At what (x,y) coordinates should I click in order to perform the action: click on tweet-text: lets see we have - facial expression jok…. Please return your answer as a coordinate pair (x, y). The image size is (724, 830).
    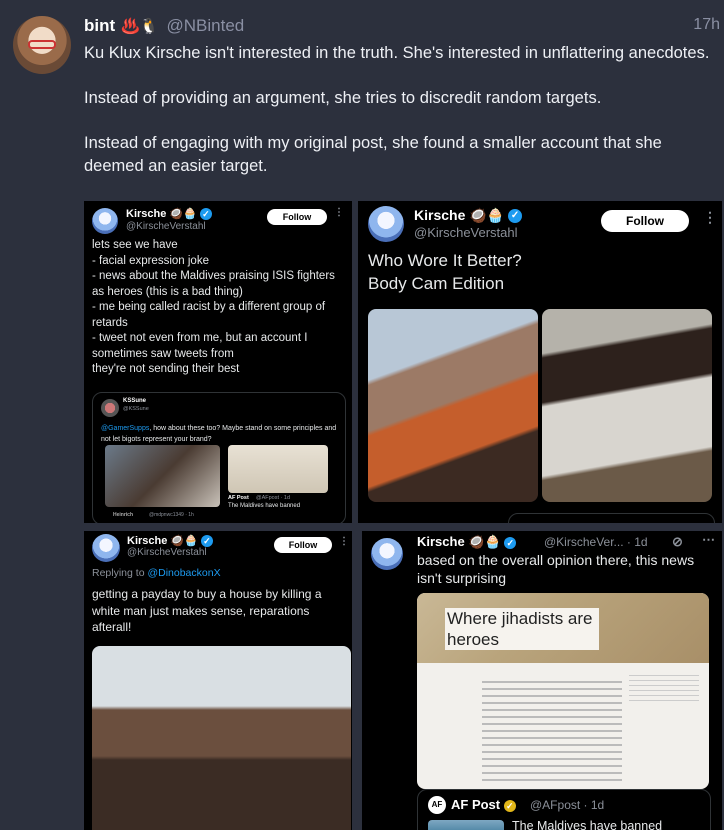
    Looking at the image, I should click on (213, 307).